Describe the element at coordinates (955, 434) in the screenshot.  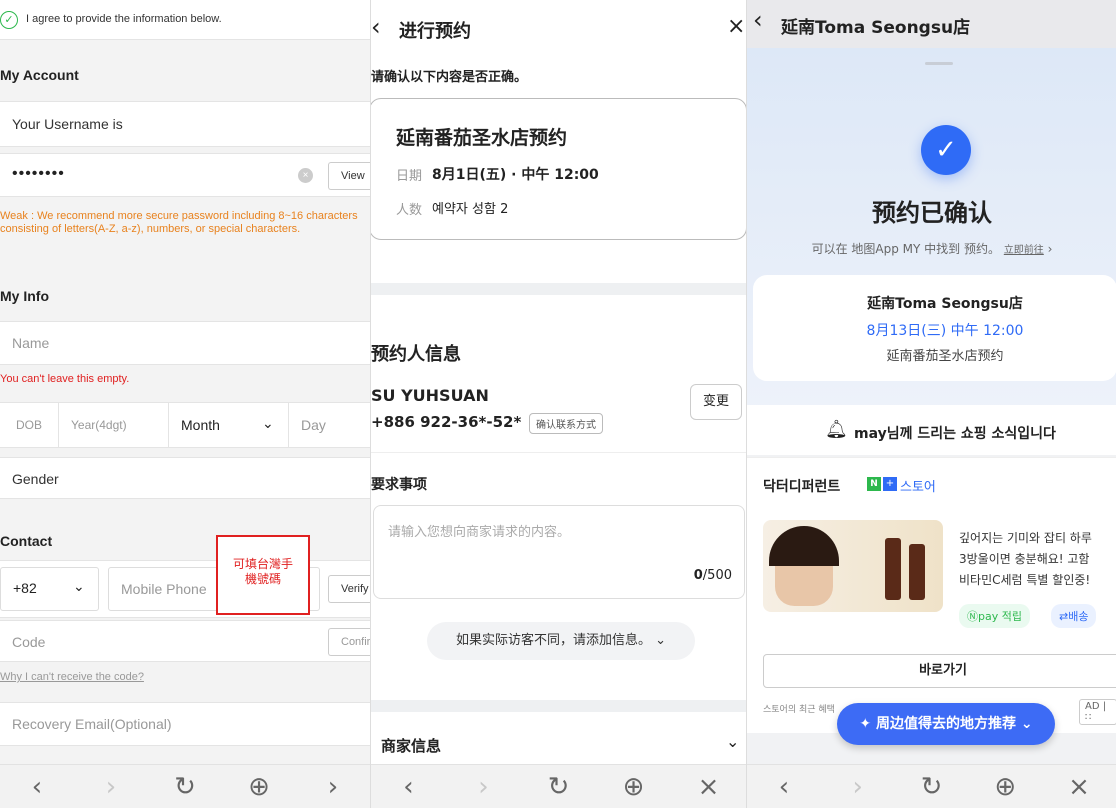
I see `shopping-news-text: may님께 드리는 쇼핑 소식입니다` at that location.